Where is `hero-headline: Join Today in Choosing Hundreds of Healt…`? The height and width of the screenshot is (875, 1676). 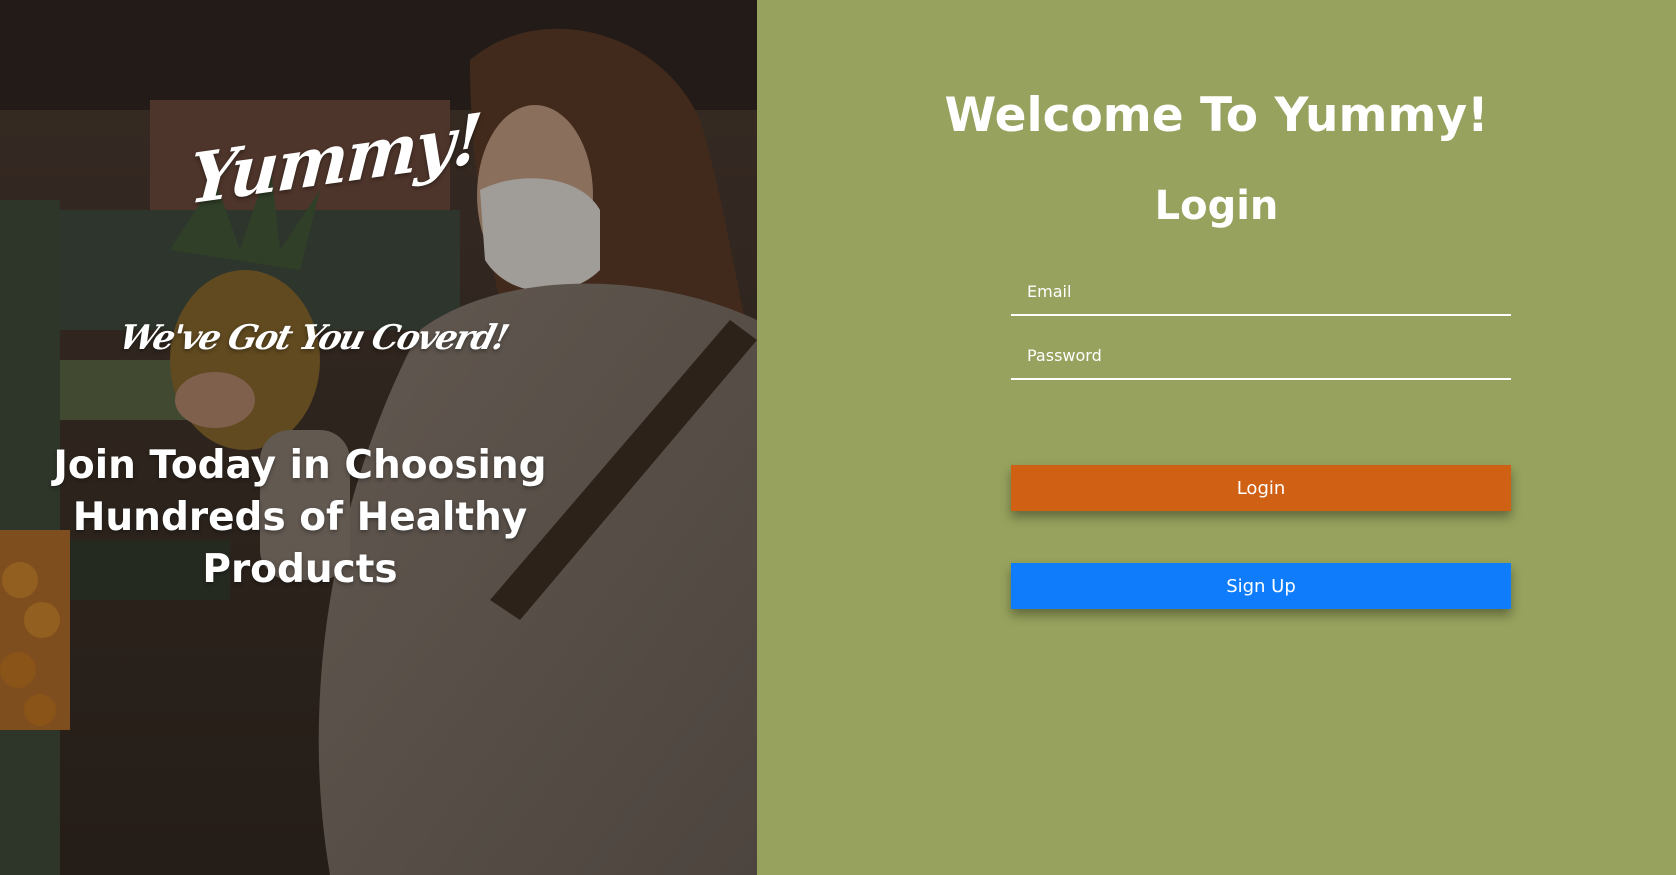
hero-headline: Join Today in Choosing Hundreds of Healt… is located at coordinates (300, 517).